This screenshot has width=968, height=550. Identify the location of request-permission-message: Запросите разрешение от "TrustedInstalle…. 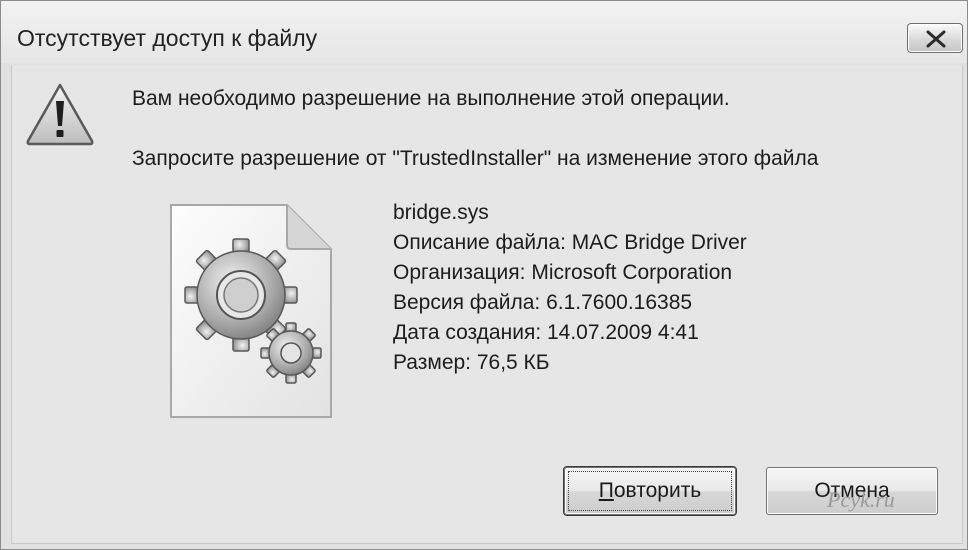
(475, 158).